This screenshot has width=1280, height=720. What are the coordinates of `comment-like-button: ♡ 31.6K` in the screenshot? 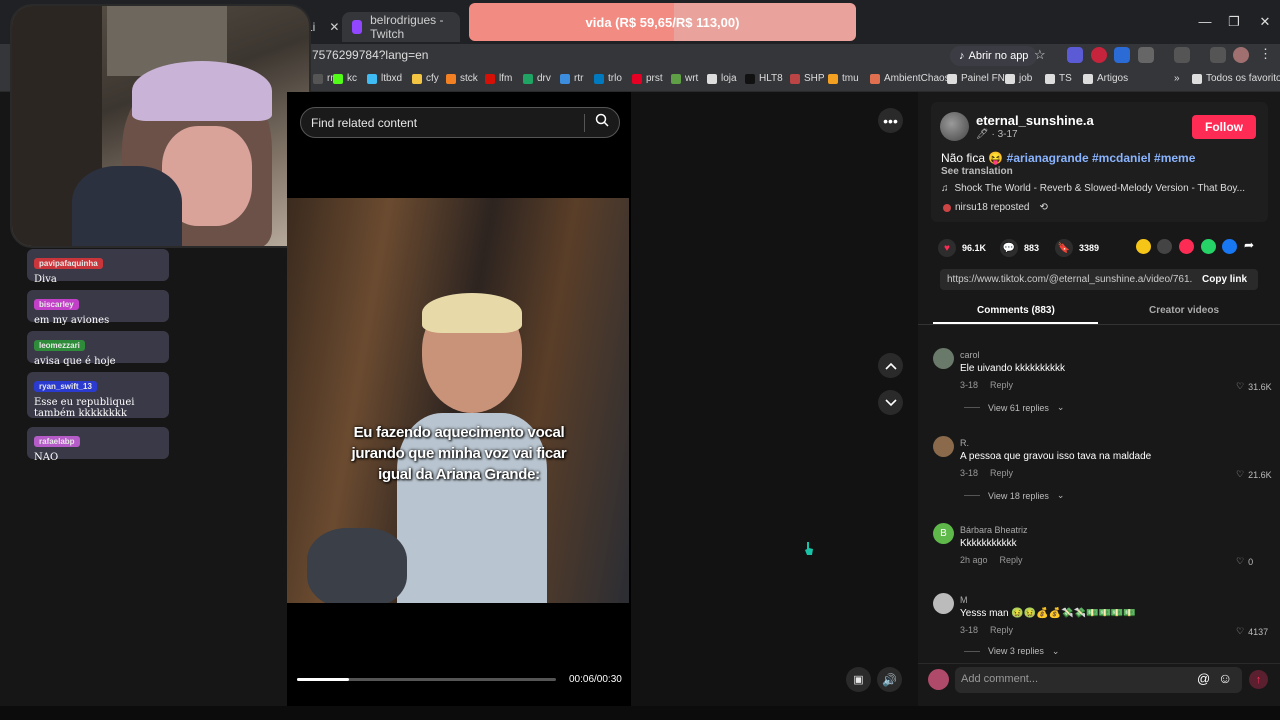 It's located at (1254, 386).